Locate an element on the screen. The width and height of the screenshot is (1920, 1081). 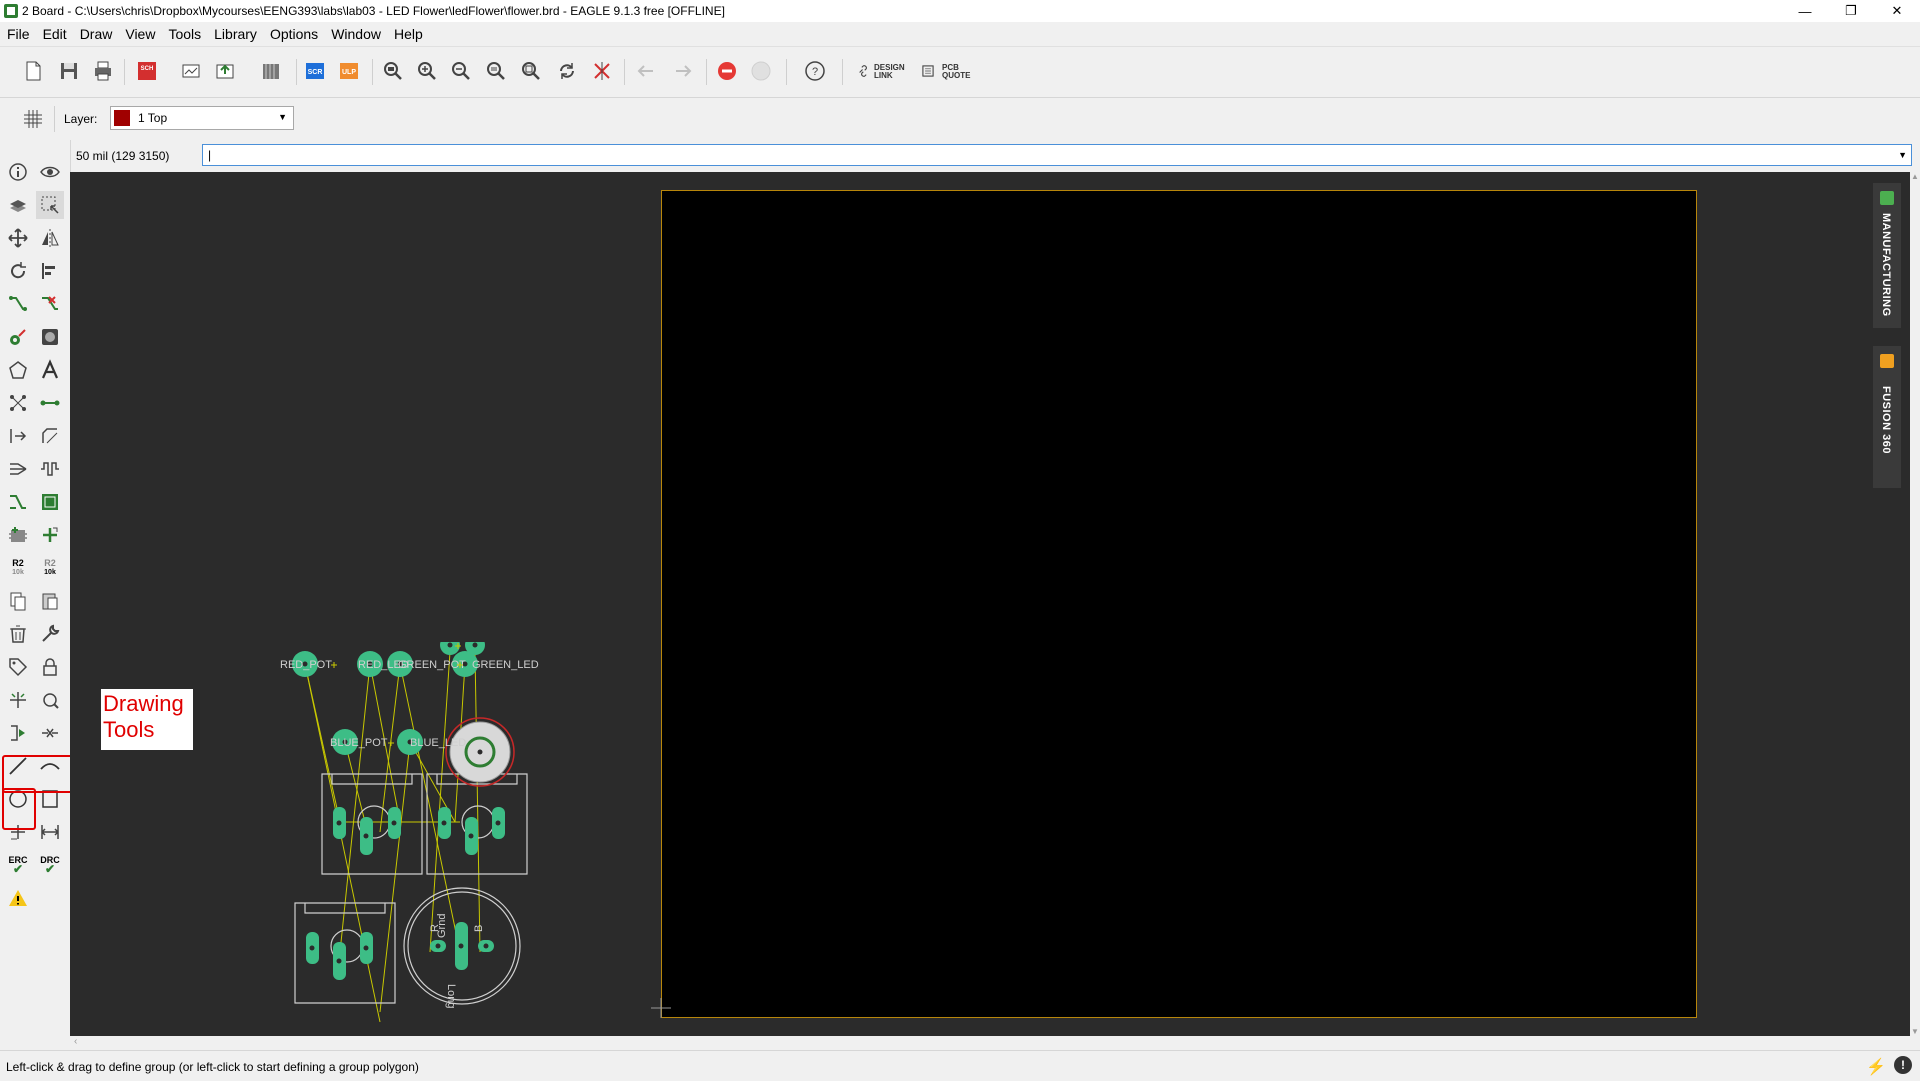
wire-icon is located at coordinates (50, 403).